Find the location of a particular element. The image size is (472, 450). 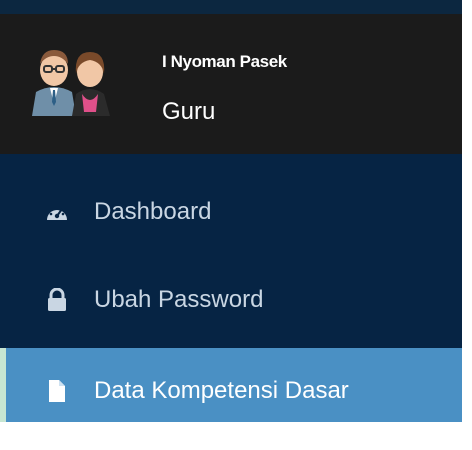

file-icon is located at coordinates (57, 391).